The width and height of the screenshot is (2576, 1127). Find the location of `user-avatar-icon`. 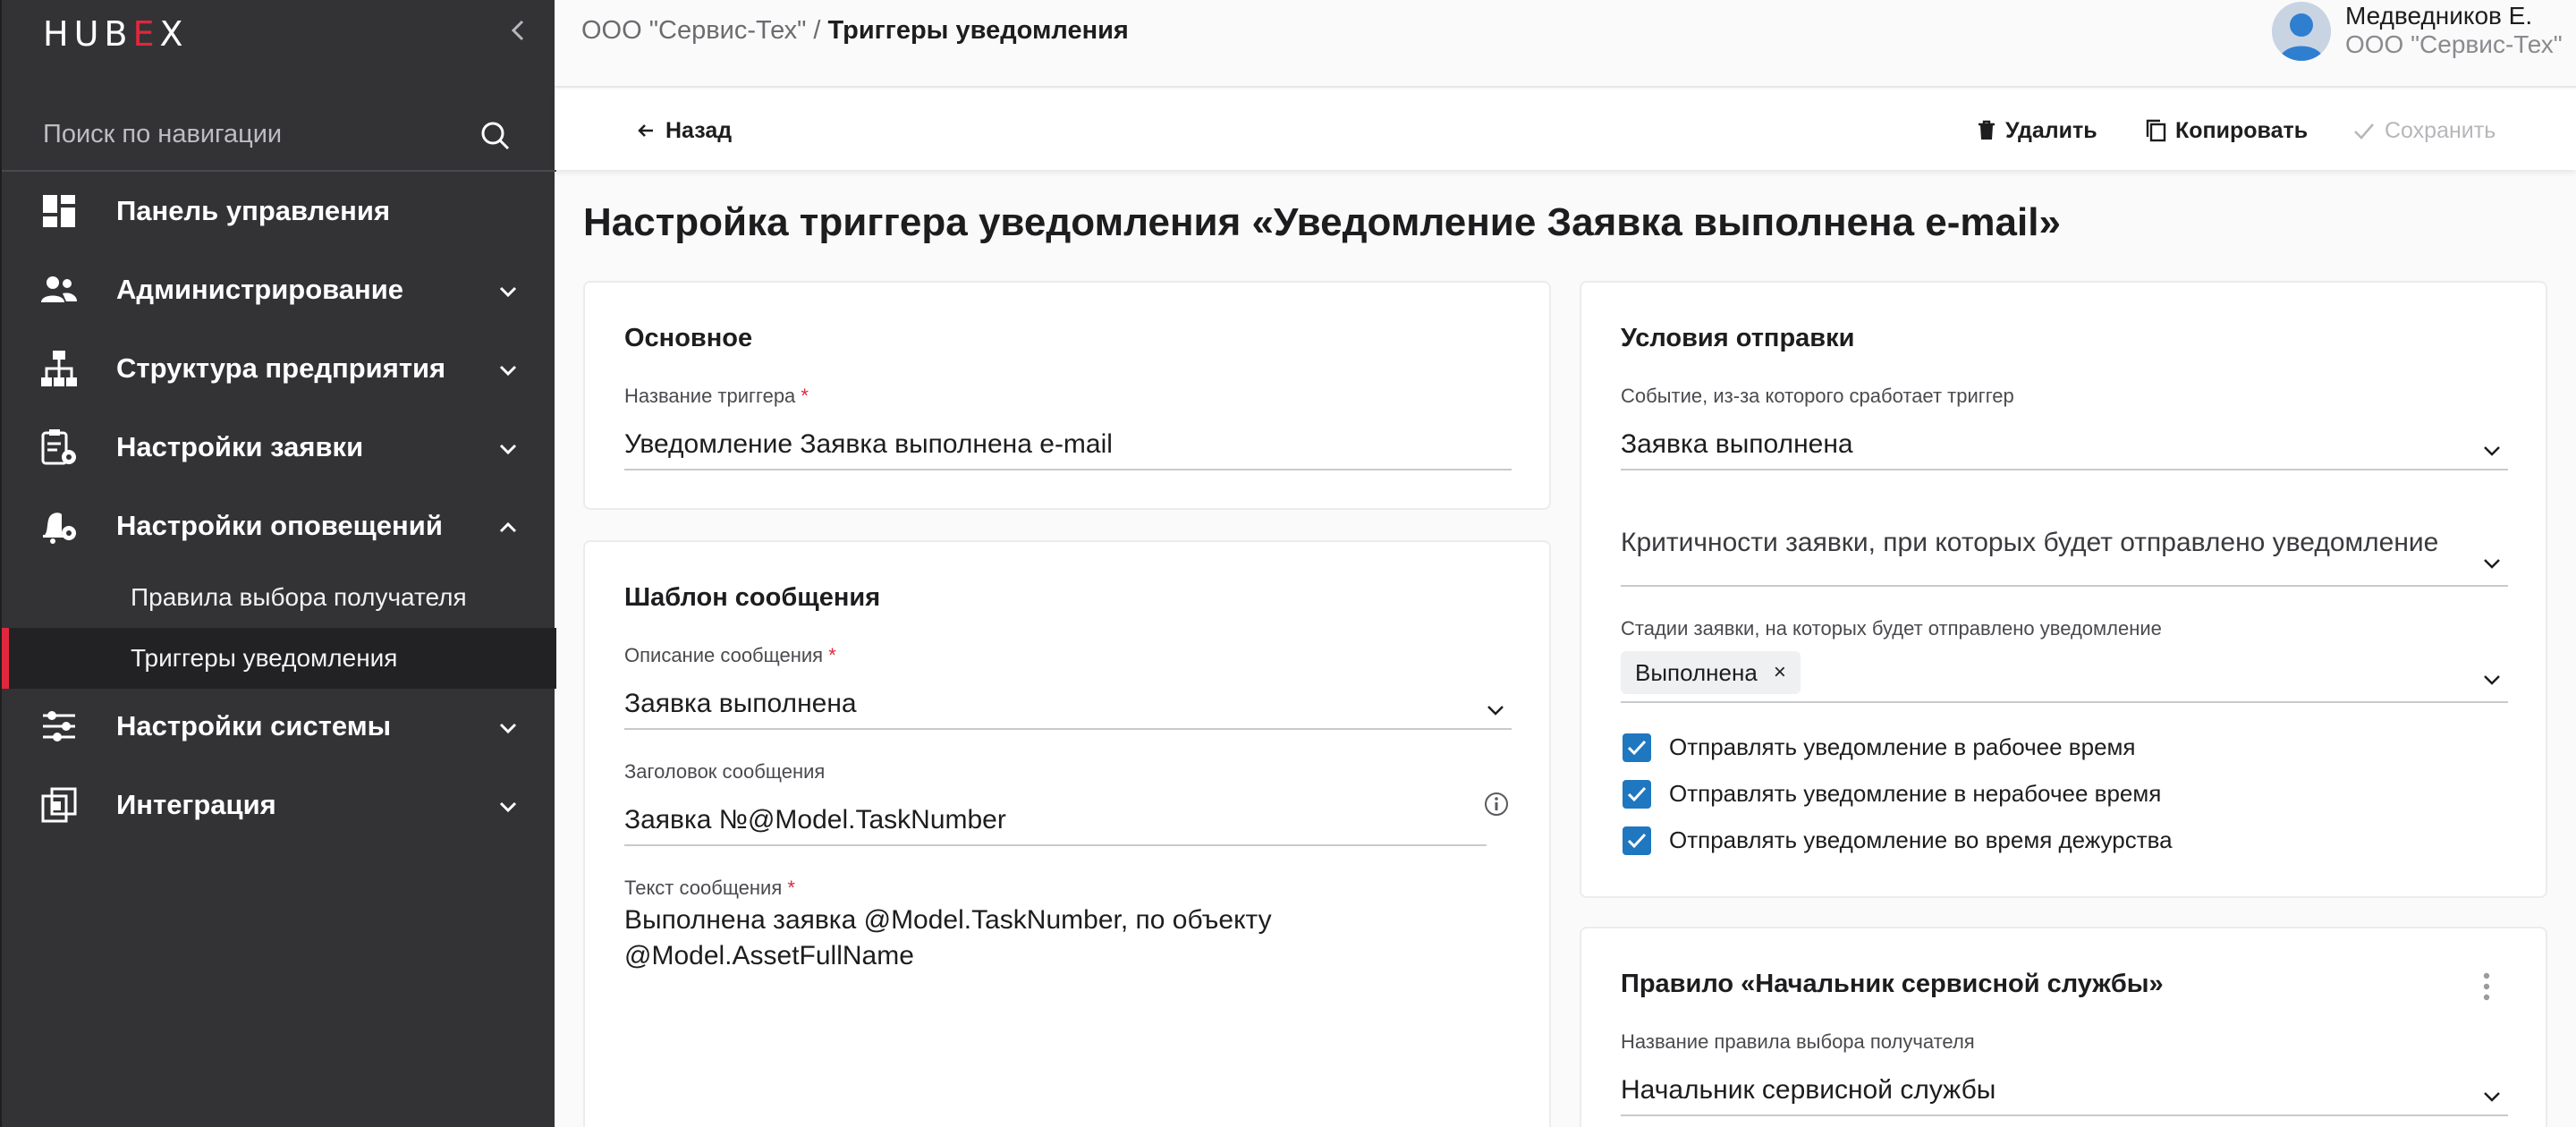

user-avatar-icon is located at coordinates (2301, 31).